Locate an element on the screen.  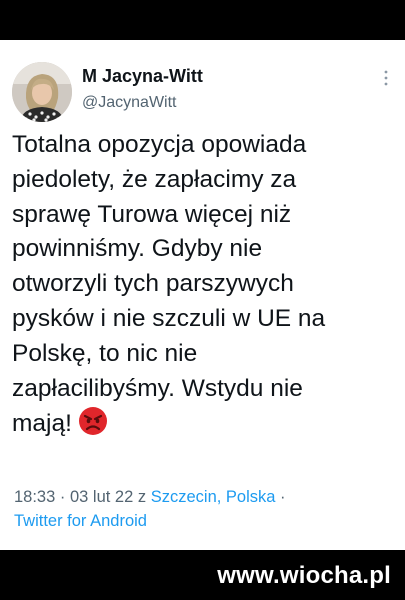
avatar is located at coordinates (42, 92).